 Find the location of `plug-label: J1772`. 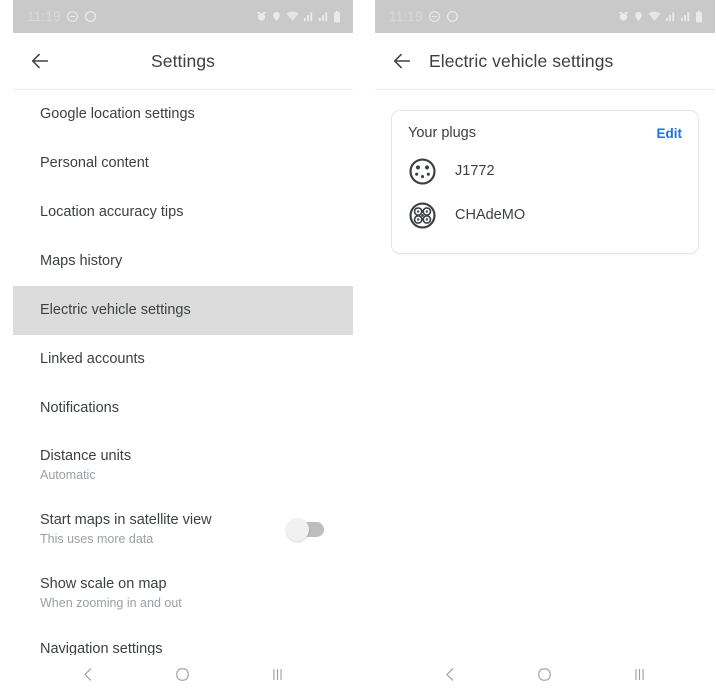

plug-label: J1772 is located at coordinates (475, 171).